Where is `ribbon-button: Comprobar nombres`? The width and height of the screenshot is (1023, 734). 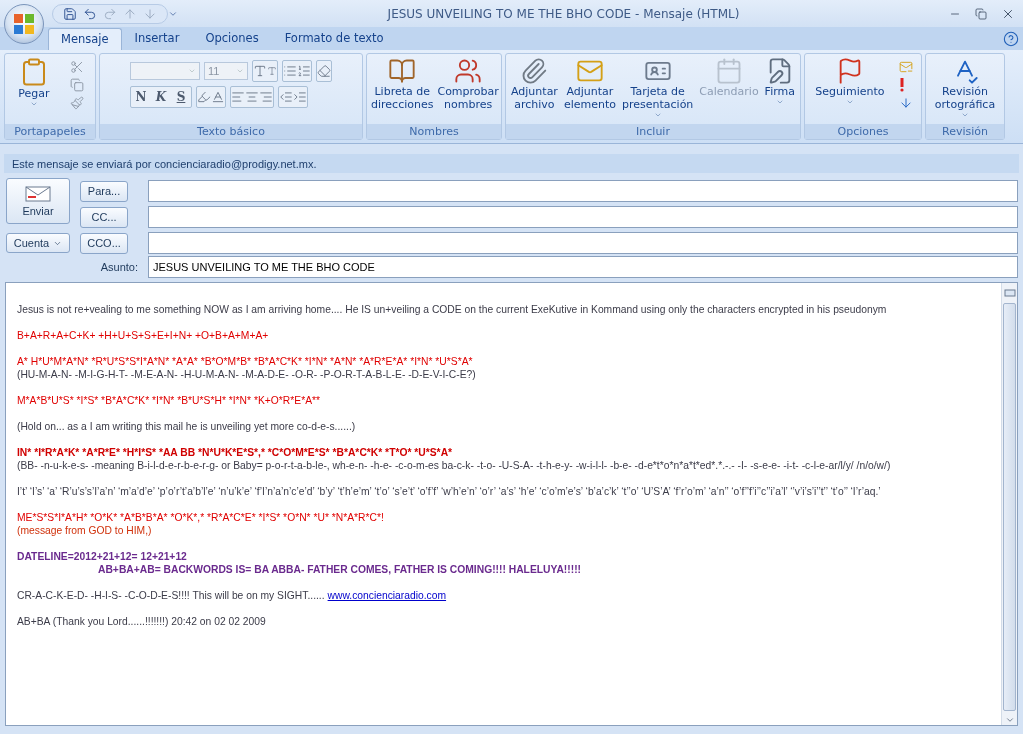 ribbon-button: Comprobar nombres is located at coordinates (468, 84).